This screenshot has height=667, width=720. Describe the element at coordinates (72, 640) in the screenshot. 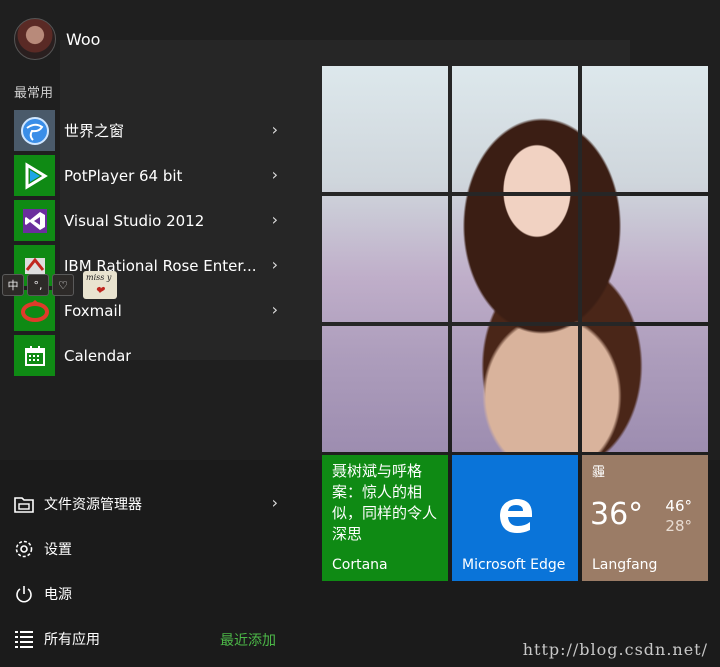

I see `all-apps-label: 所有应用` at that location.